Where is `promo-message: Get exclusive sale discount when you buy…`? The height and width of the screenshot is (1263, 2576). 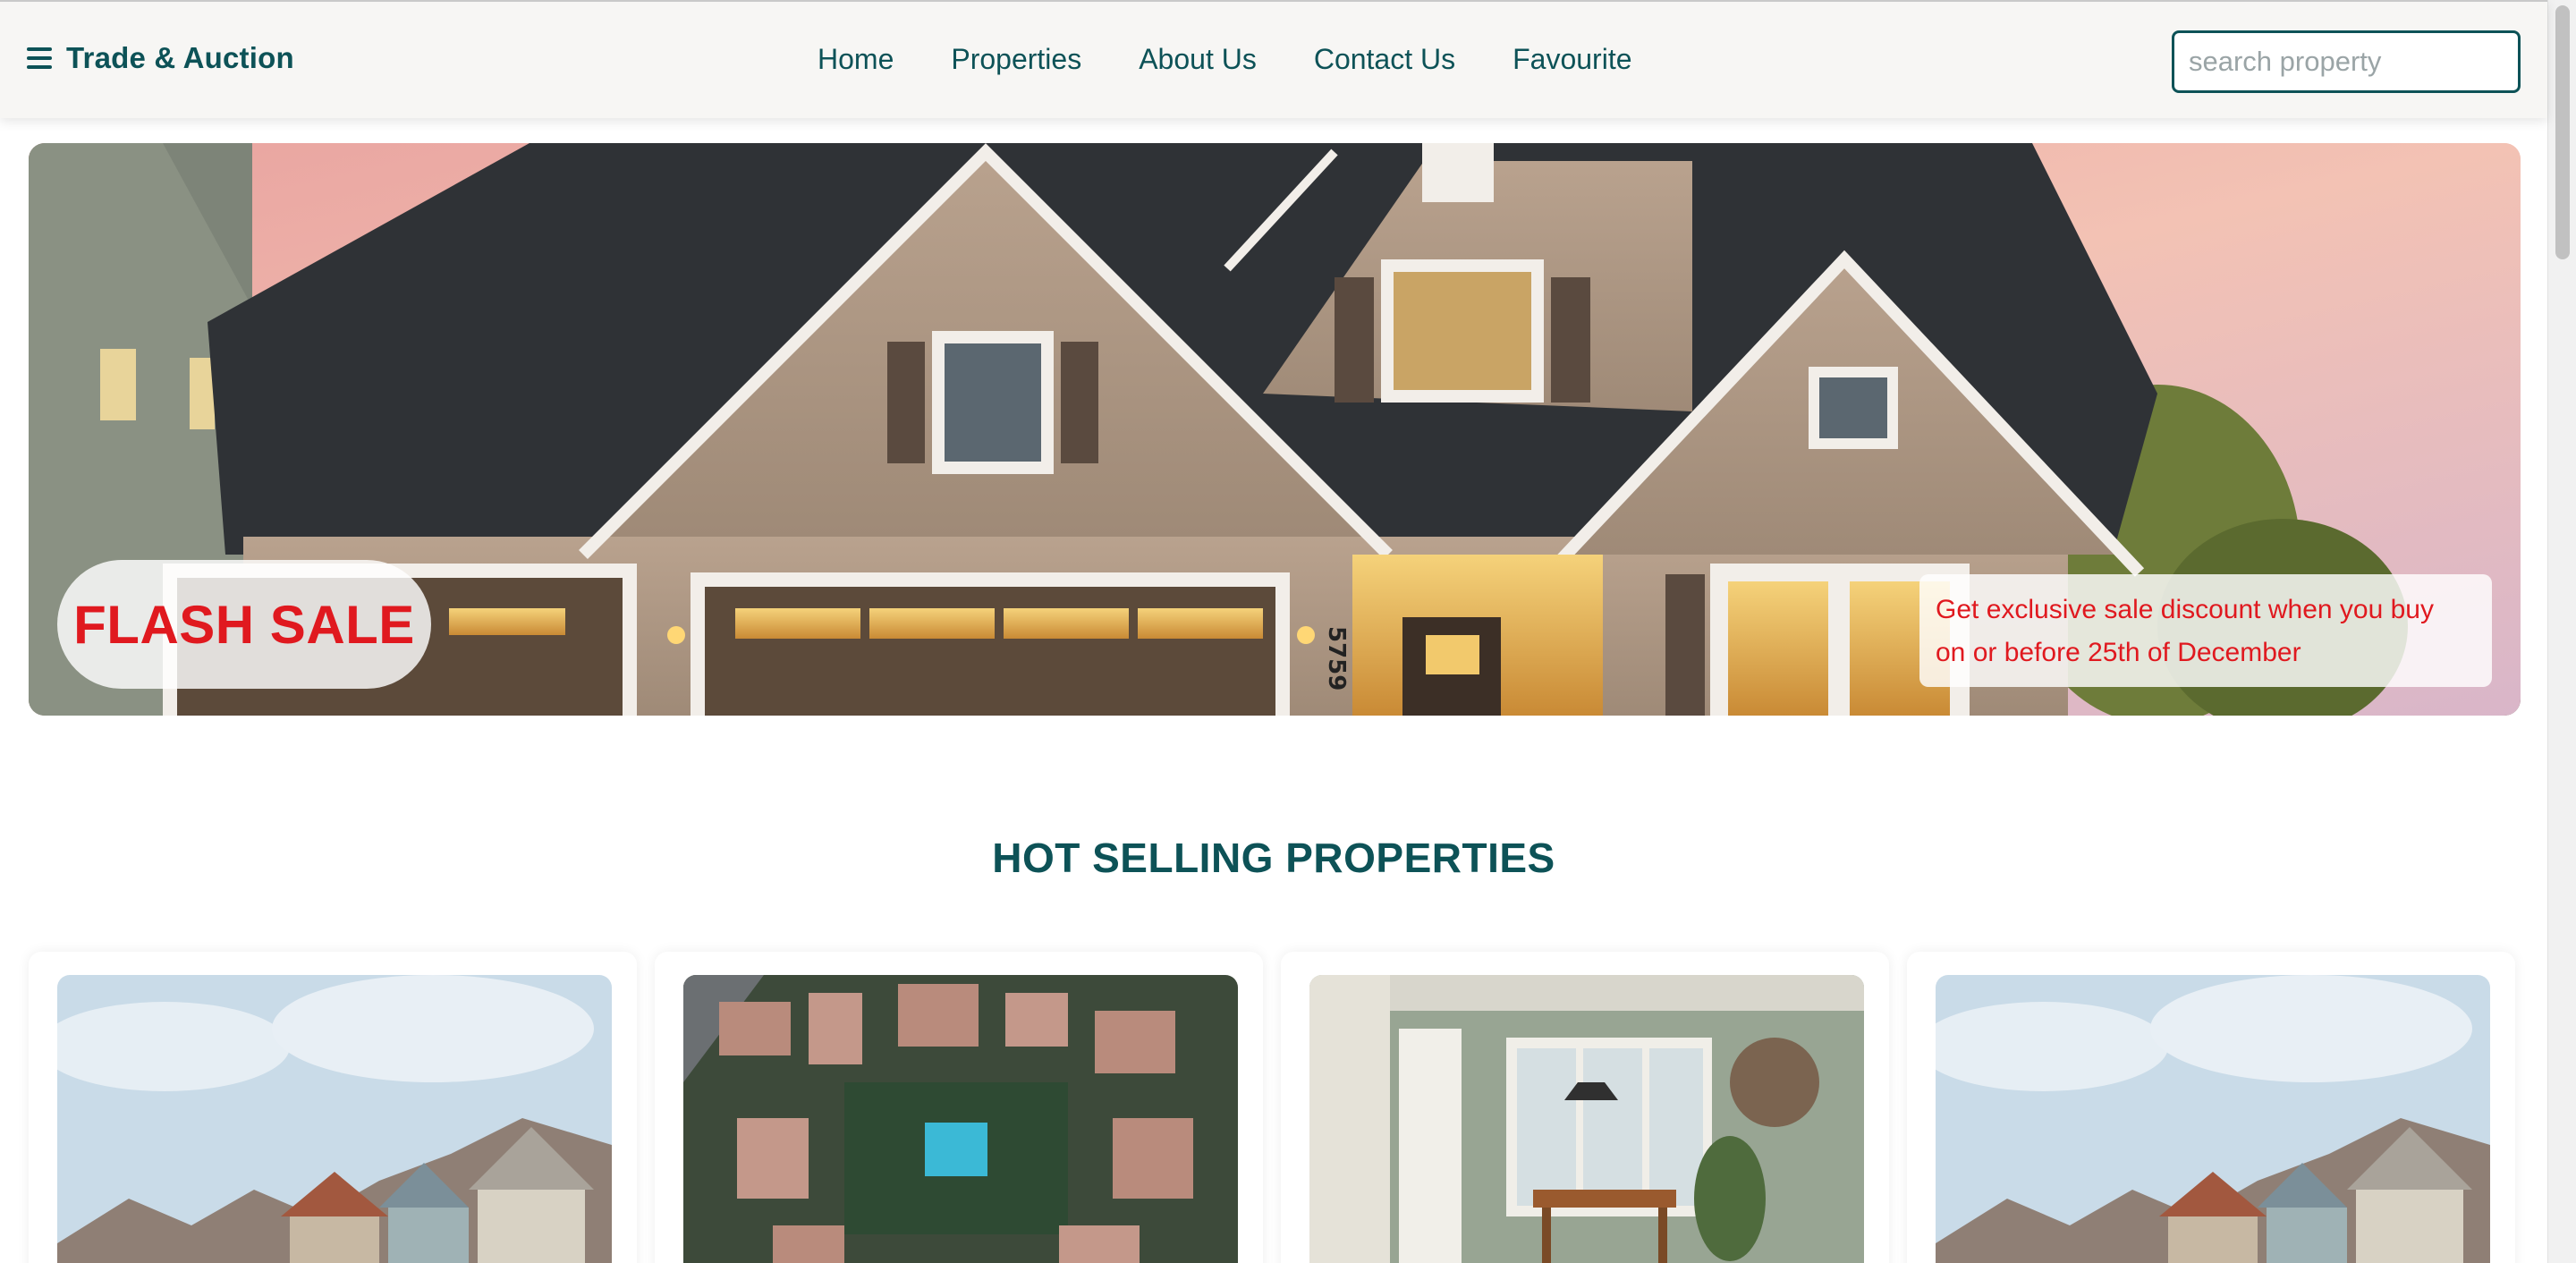
promo-message: Get exclusive sale discount when you buy… is located at coordinates (2205, 630).